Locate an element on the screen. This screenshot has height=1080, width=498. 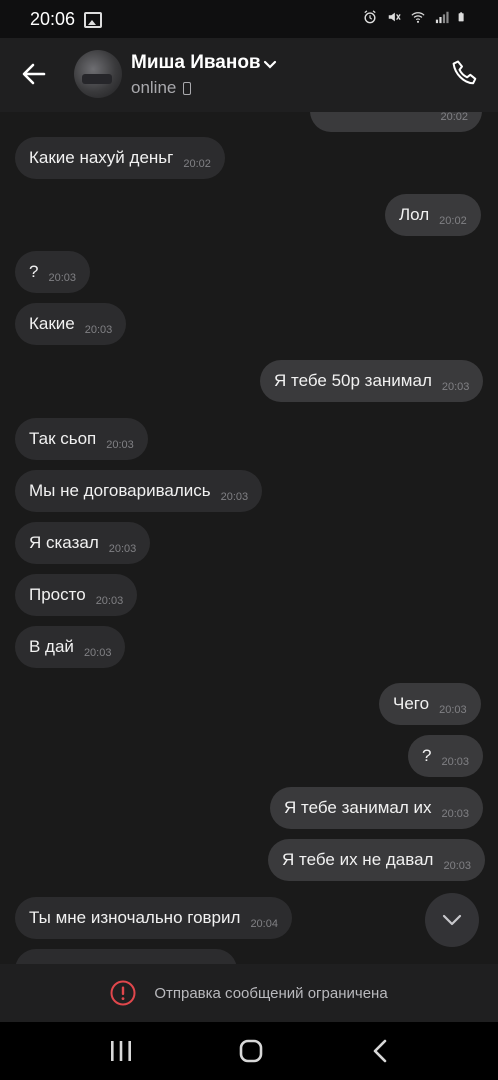
scroll-down-button is located at coordinates (452, 920).